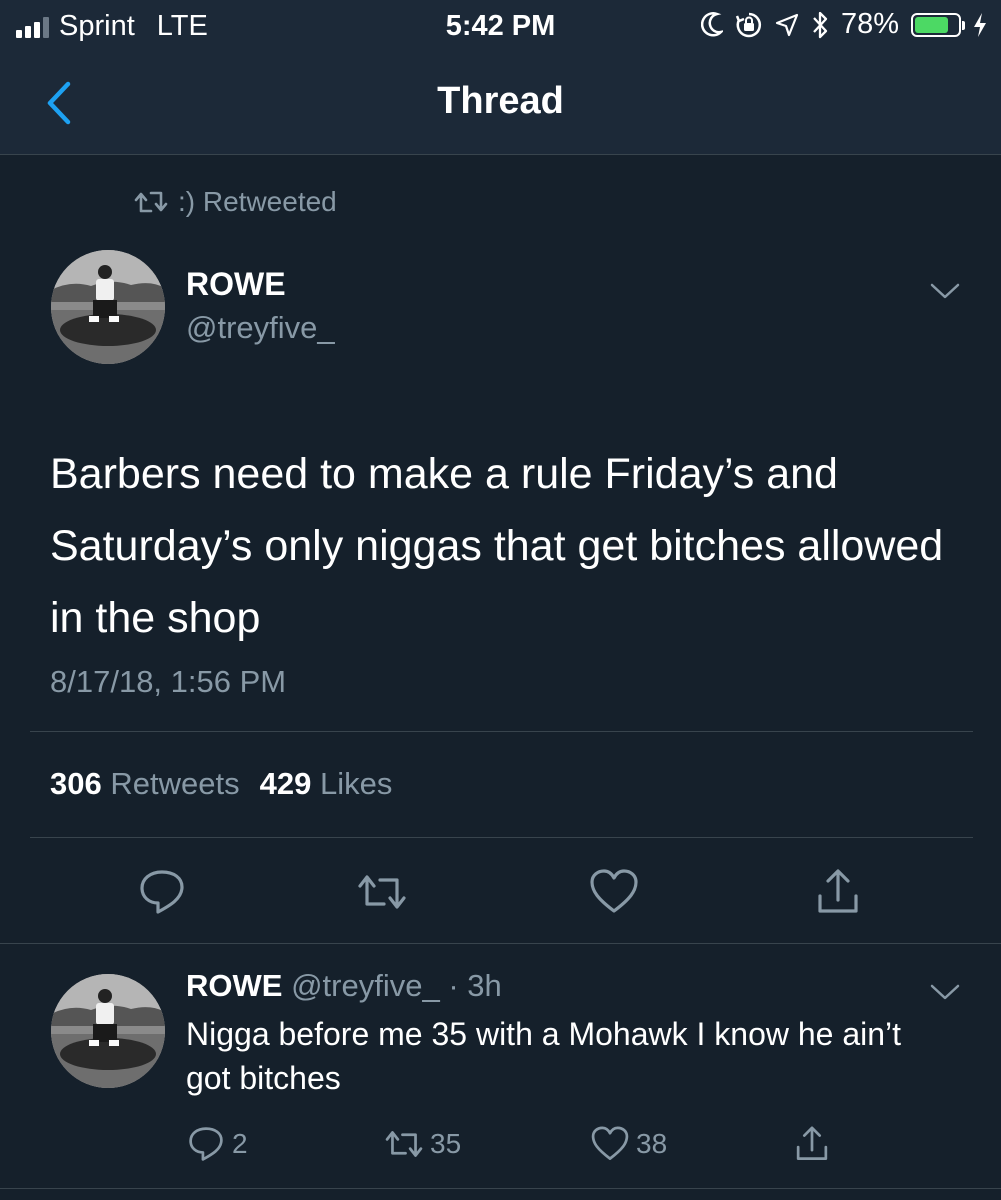  I want to click on retweets-label: Retweets, so click(175, 783).